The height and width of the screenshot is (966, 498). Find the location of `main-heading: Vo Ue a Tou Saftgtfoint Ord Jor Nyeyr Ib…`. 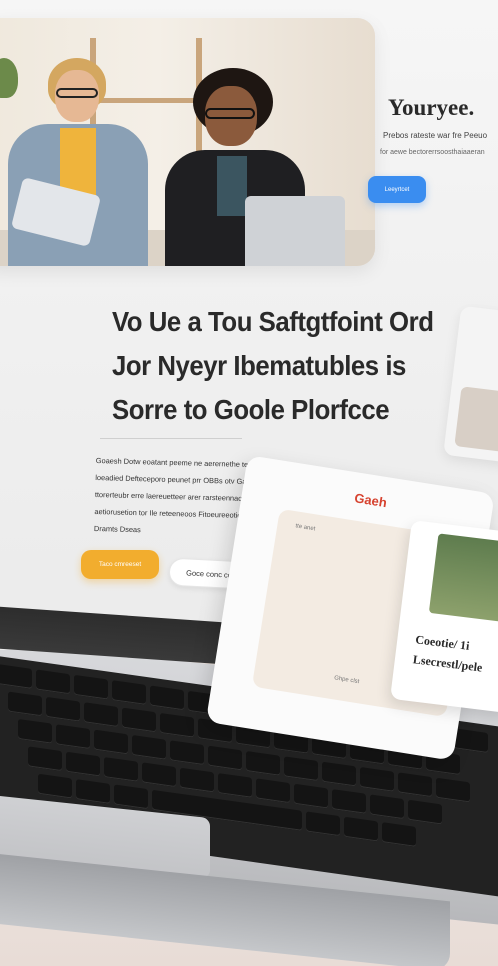

main-heading: Vo Ue a Tou Saftgtfoint Ord Jor Nyeyr Ib… is located at coordinates (277, 366).